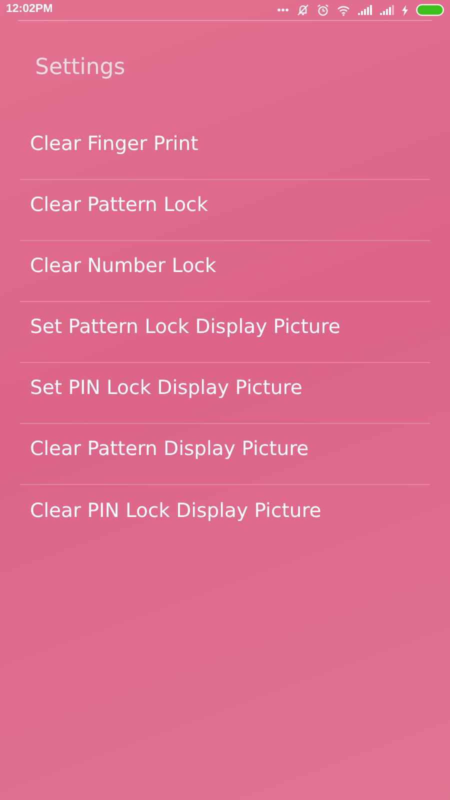 The height and width of the screenshot is (800, 450). What do you see at coordinates (343, 10) in the screenshot?
I see `wifi-icon` at bounding box center [343, 10].